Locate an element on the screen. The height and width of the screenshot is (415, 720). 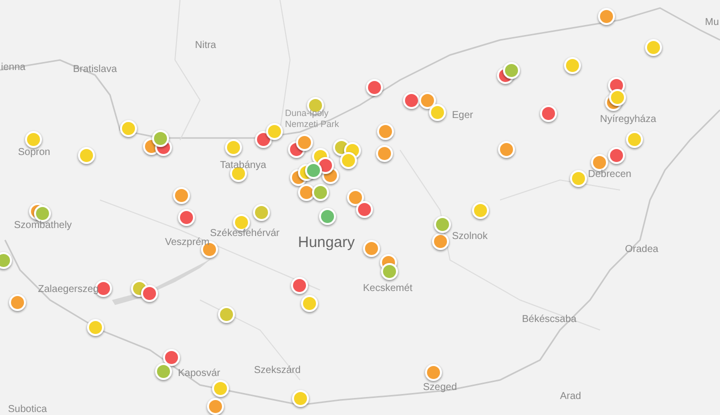
city-label: Eger is located at coordinates (463, 116).